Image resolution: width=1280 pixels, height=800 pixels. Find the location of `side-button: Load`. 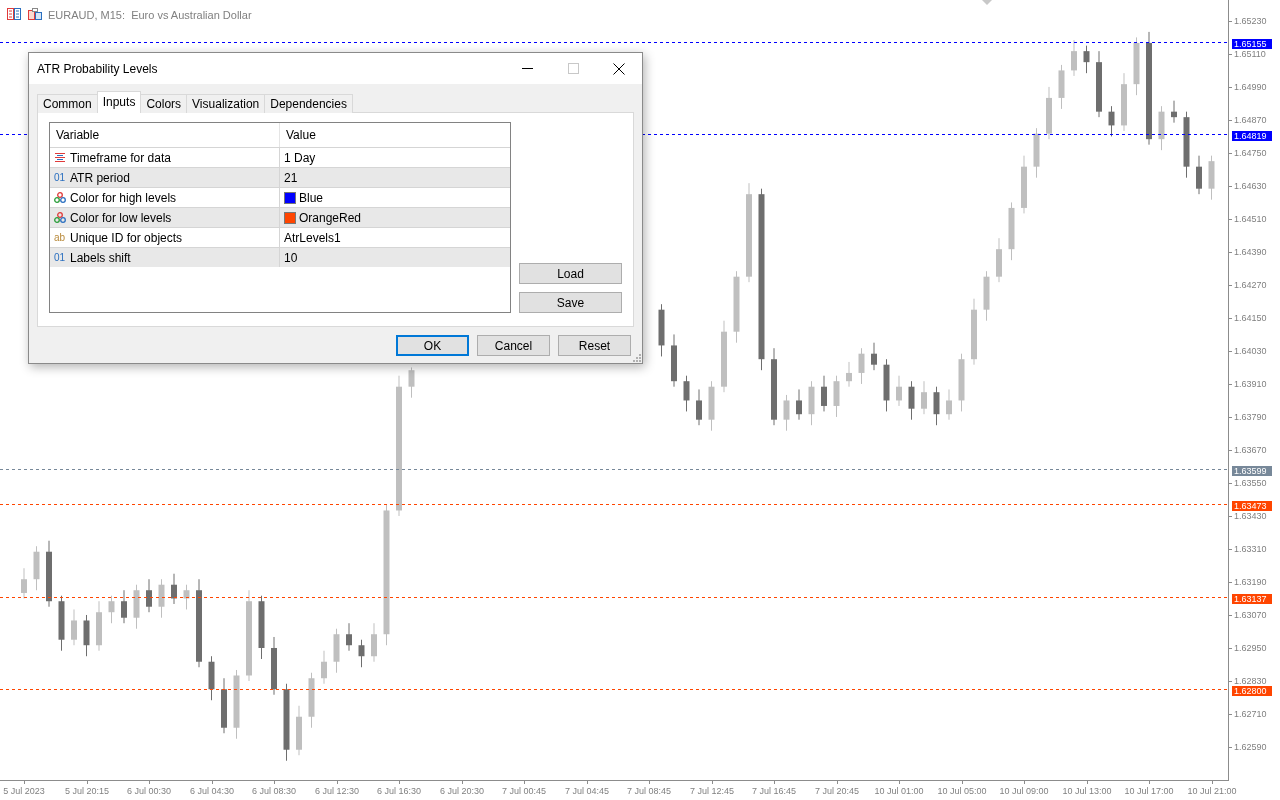

side-button: Load is located at coordinates (570, 273).